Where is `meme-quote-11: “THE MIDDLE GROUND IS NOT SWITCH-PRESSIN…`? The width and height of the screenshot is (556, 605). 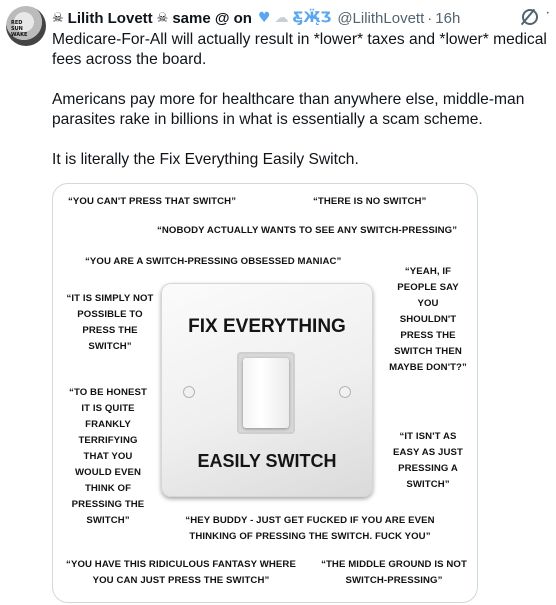 meme-quote-11: “THE MIDDLE GROUND IS NOT SWITCH-PRESSIN… is located at coordinates (394, 572).